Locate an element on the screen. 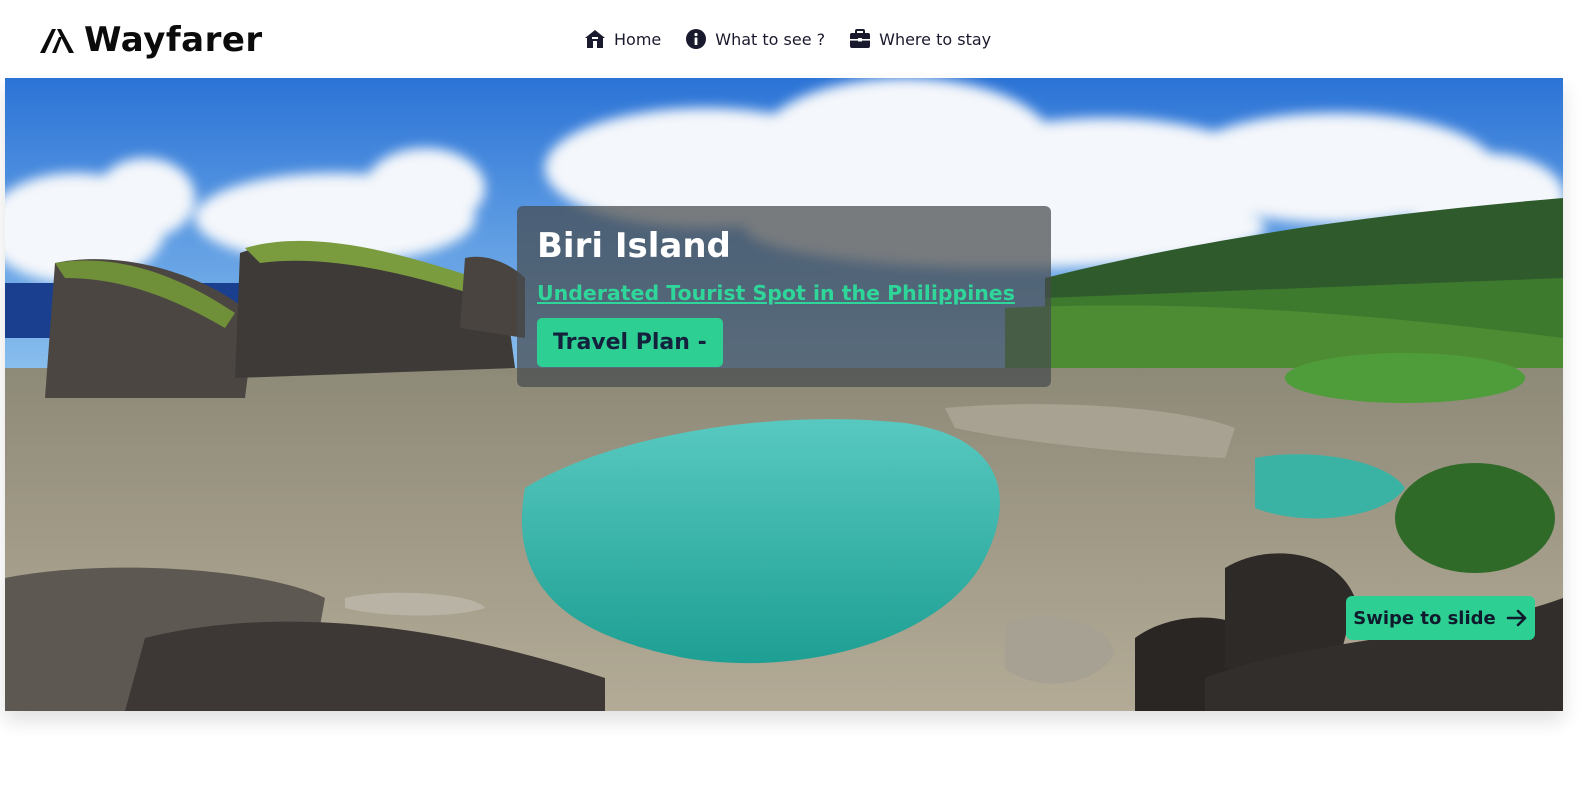 The image size is (1586, 789). travel-plan-button: Travel Plan - is located at coordinates (630, 342).